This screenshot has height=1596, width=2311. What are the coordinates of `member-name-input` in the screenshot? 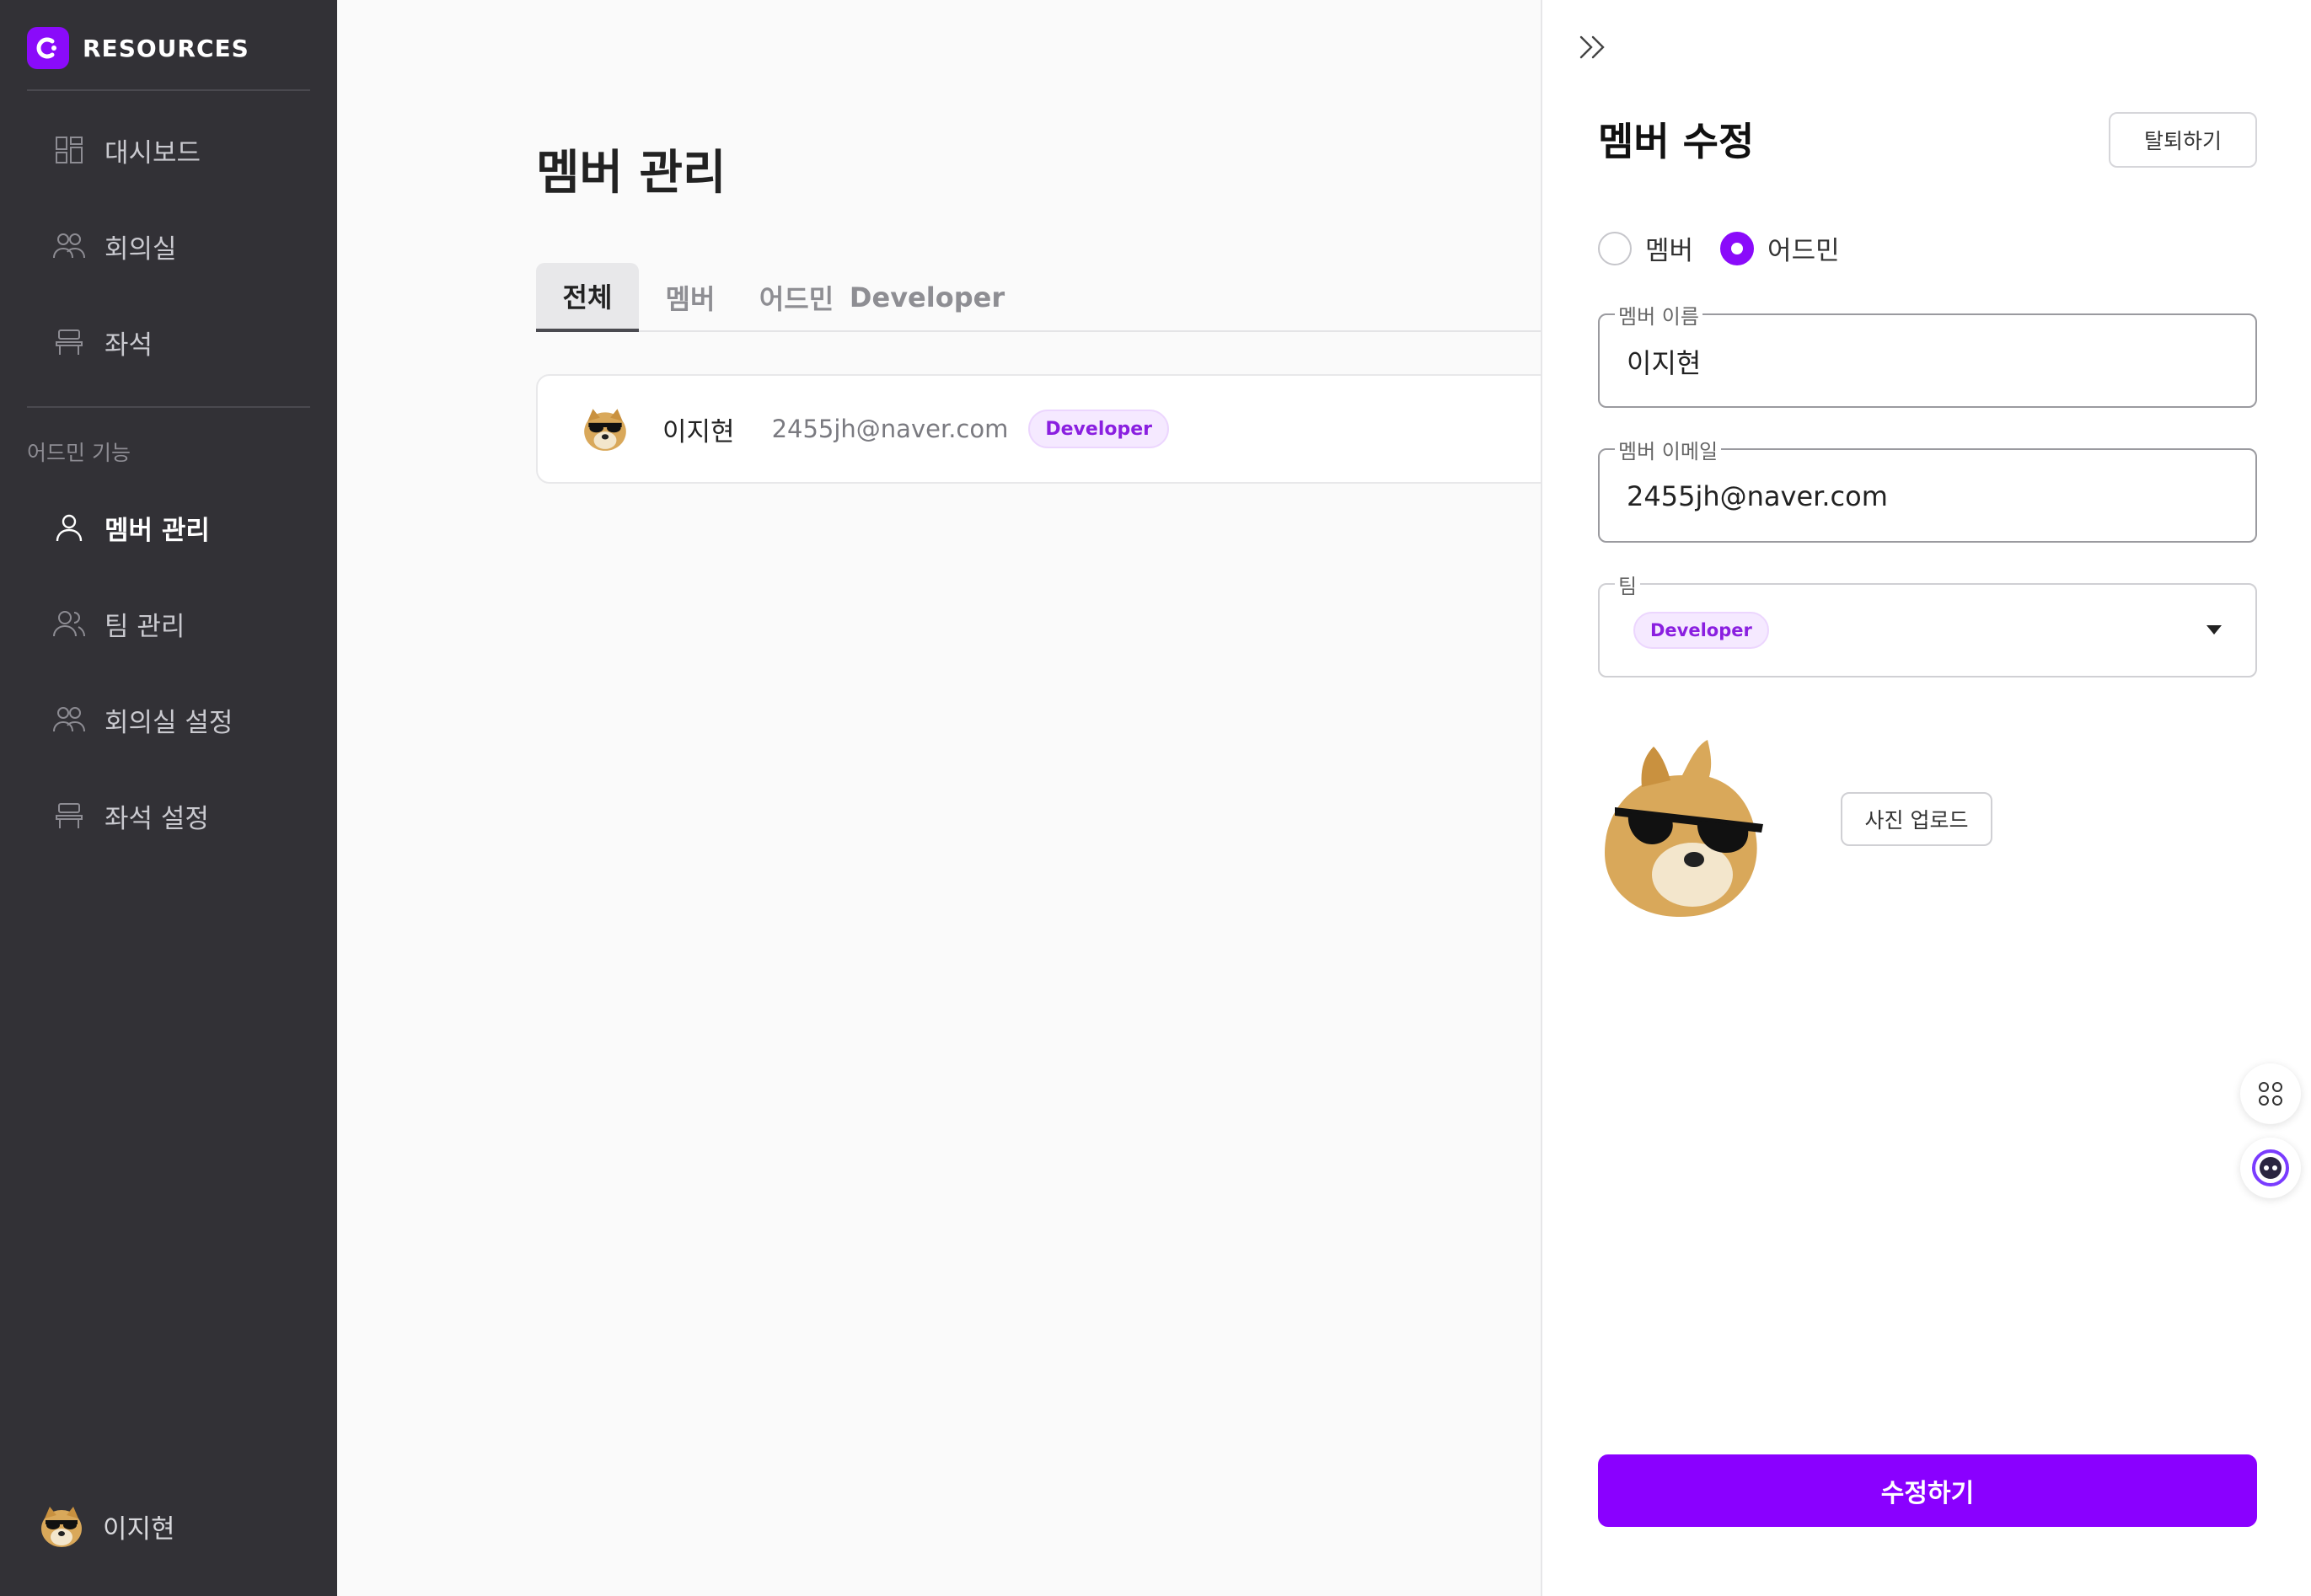 It's located at (1922, 362).